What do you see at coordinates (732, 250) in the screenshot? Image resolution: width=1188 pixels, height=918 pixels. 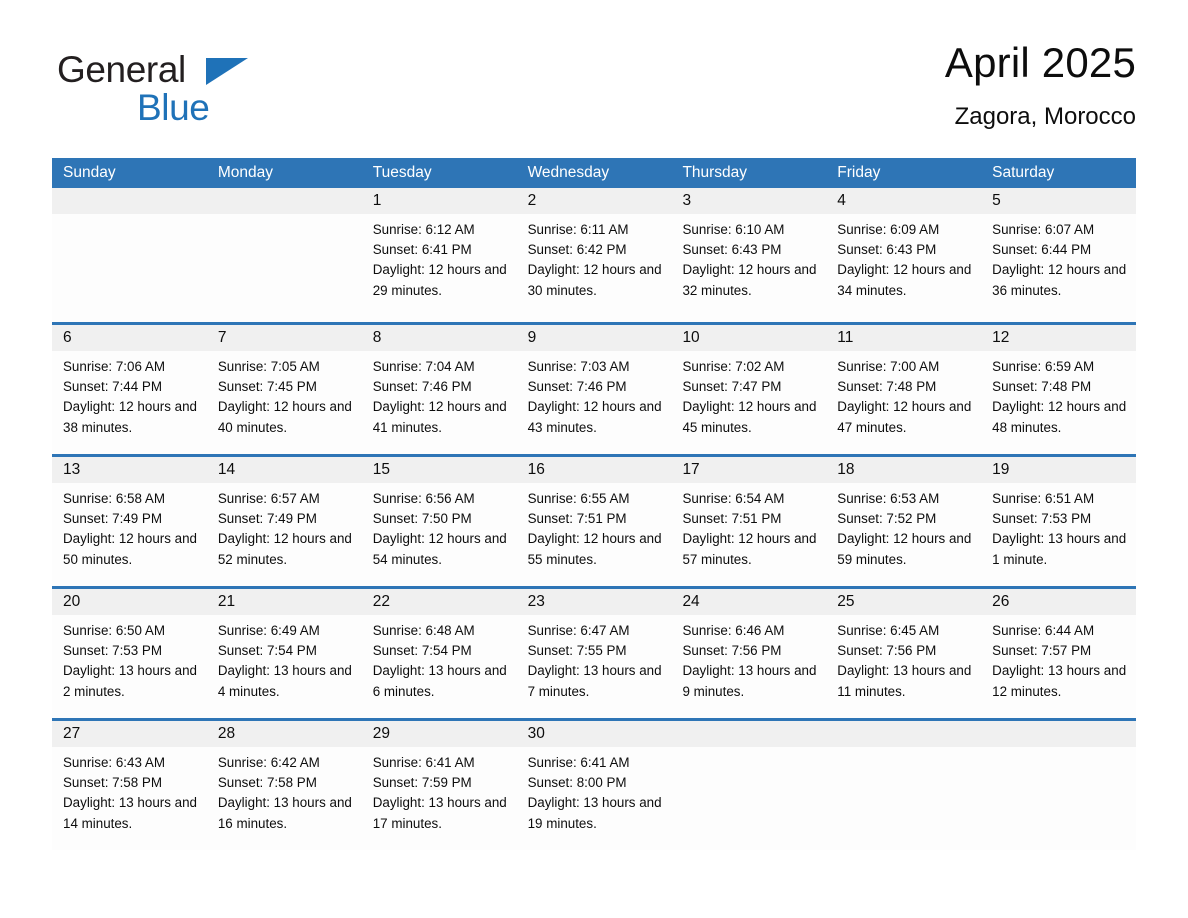 I see `sunset-text: Sunset: 6:43 PM` at bounding box center [732, 250].